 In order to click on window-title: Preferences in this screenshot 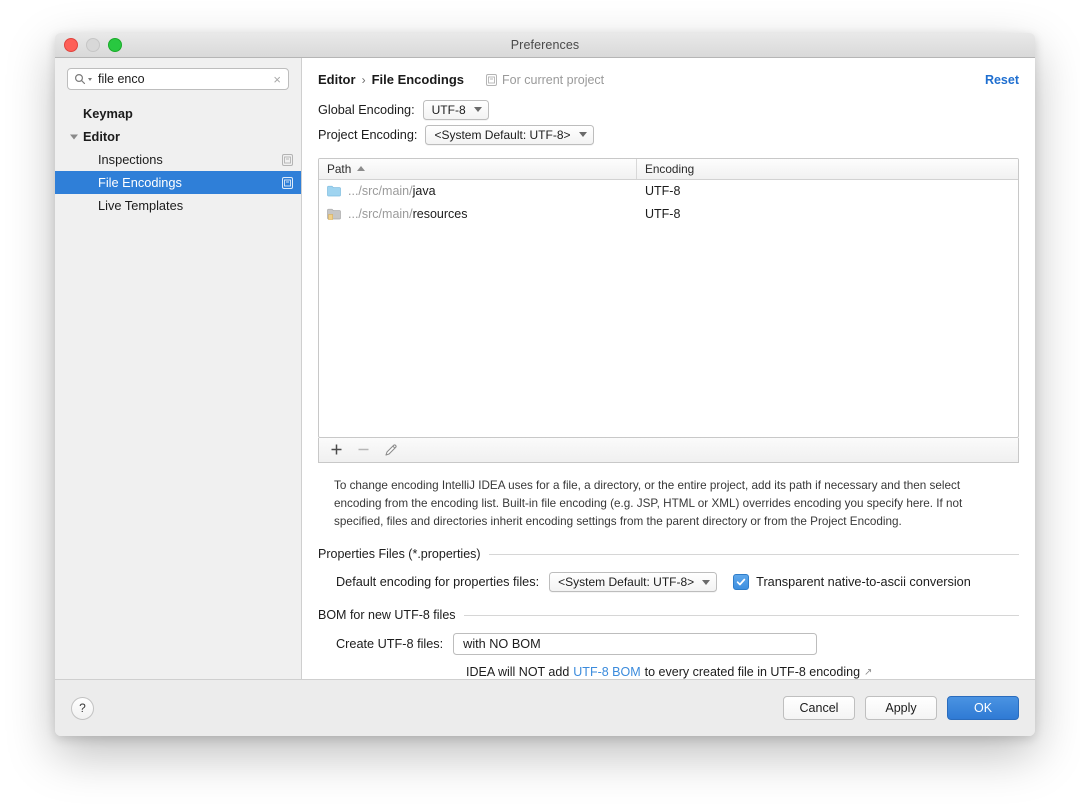, I will do `click(545, 45)`.